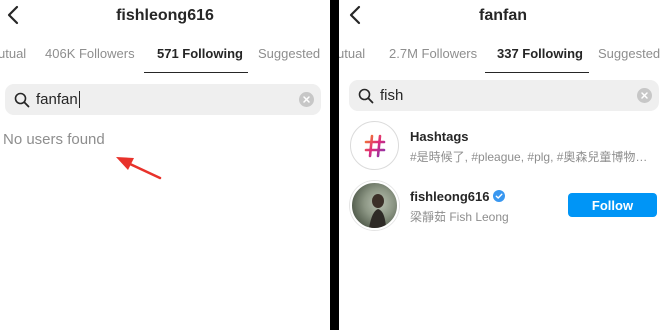 Image resolution: width=667 pixels, height=330 pixels. I want to click on search-input: fish, so click(504, 95).